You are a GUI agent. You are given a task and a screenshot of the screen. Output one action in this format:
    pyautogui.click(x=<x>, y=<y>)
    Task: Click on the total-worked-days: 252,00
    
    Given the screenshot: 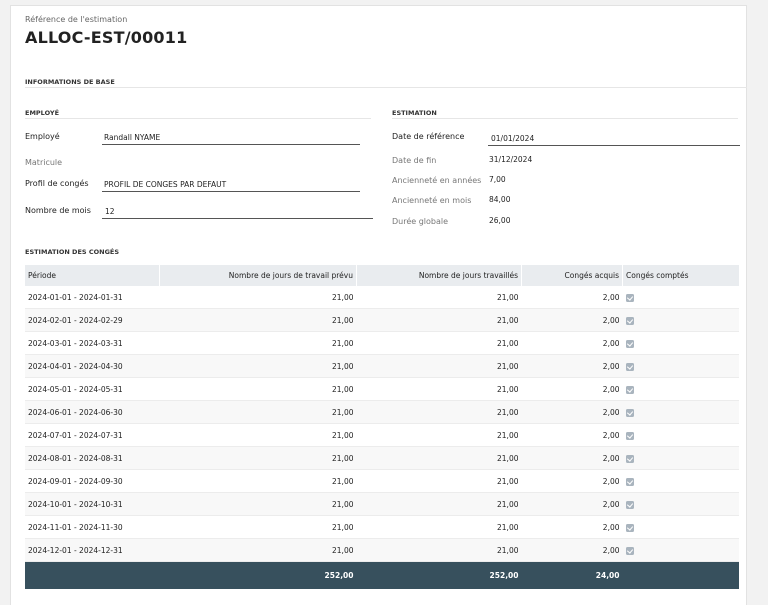 What is the action you would take?
    pyautogui.click(x=439, y=575)
    